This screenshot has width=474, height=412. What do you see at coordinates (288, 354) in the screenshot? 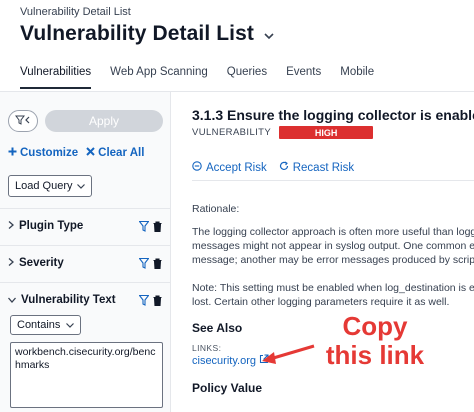
I see `annotation-arrow-icon` at bounding box center [288, 354].